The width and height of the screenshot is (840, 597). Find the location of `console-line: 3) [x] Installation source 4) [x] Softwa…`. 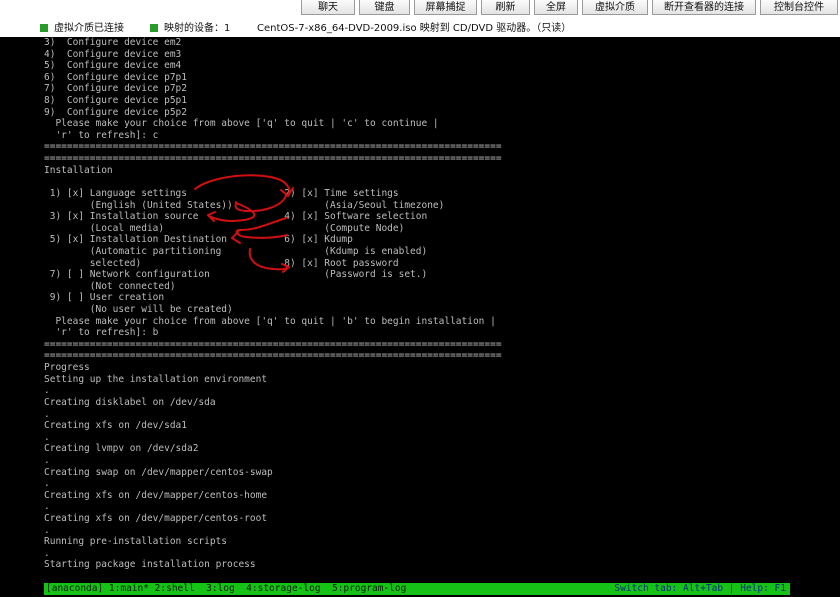

console-line: 3) [x] Installation source 4) [x] Softwa… is located at coordinates (236, 217).